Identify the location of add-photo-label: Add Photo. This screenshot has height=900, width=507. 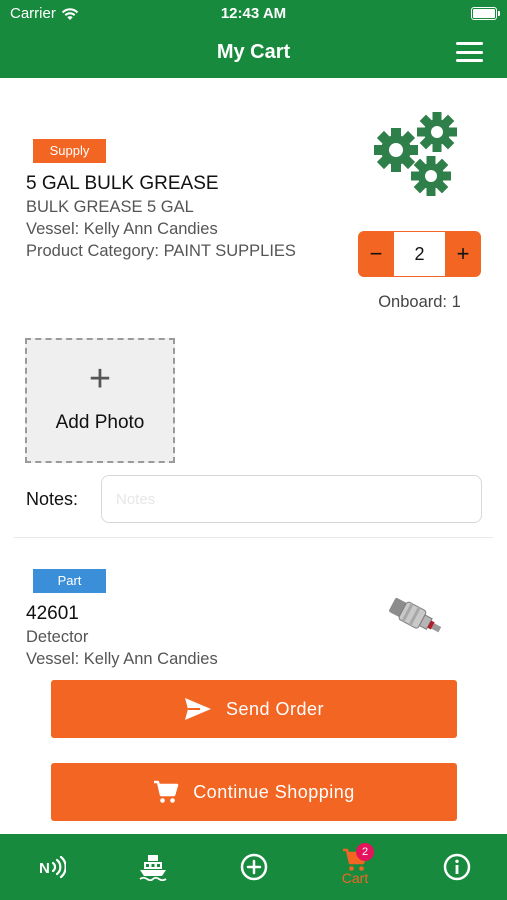
(100, 422).